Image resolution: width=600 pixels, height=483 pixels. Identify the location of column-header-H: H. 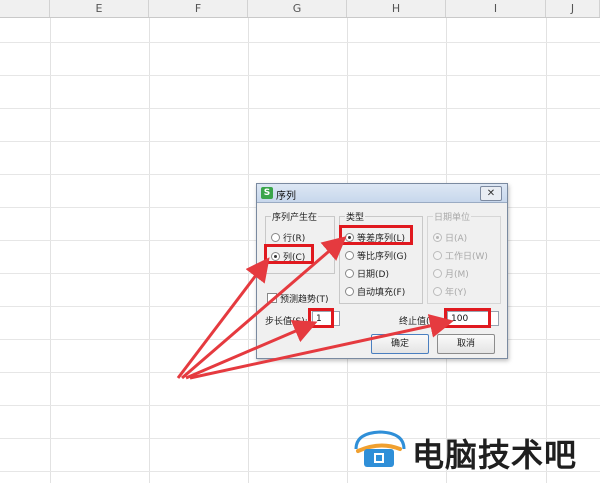
(396, 8).